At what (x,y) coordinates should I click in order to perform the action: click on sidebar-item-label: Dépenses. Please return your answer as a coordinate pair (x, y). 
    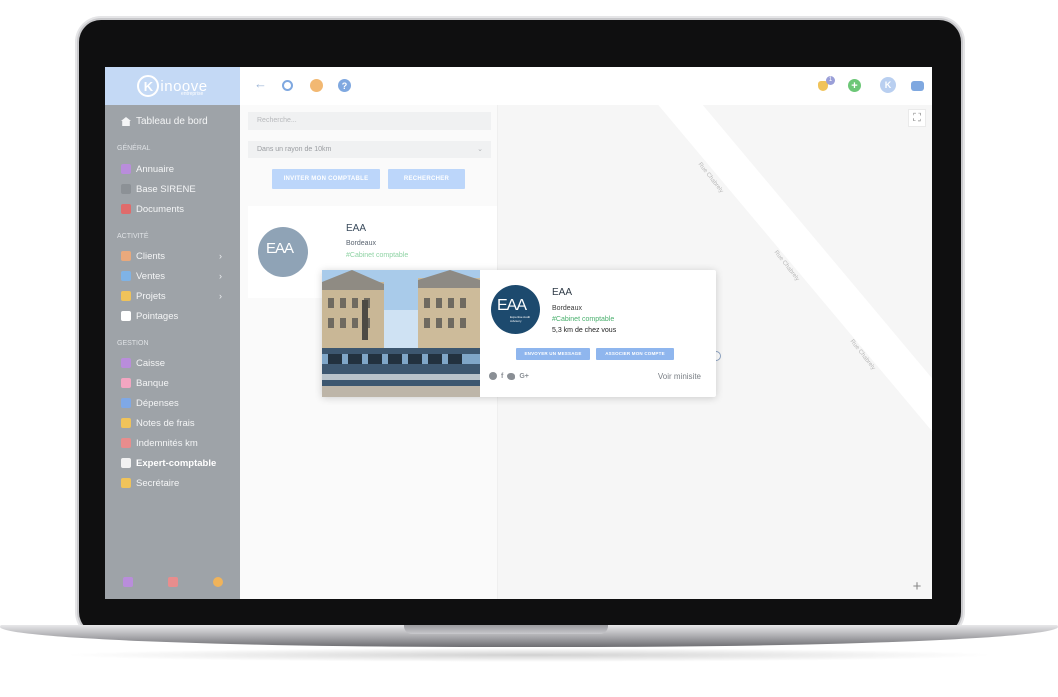
    Looking at the image, I should click on (157, 403).